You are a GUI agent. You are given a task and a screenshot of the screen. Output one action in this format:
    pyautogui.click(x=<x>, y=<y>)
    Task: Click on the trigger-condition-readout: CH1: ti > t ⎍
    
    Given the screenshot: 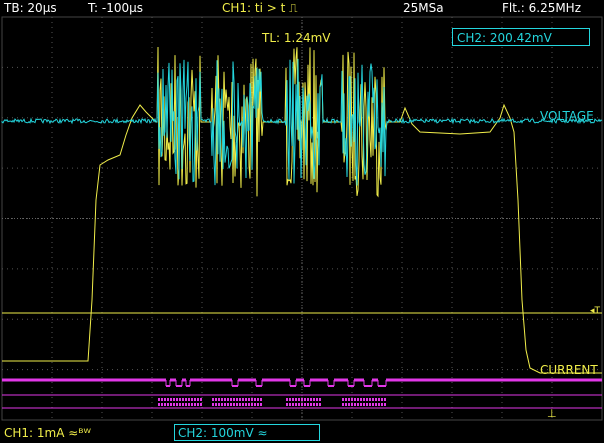 What is the action you would take?
    pyautogui.click(x=260, y=8)
    